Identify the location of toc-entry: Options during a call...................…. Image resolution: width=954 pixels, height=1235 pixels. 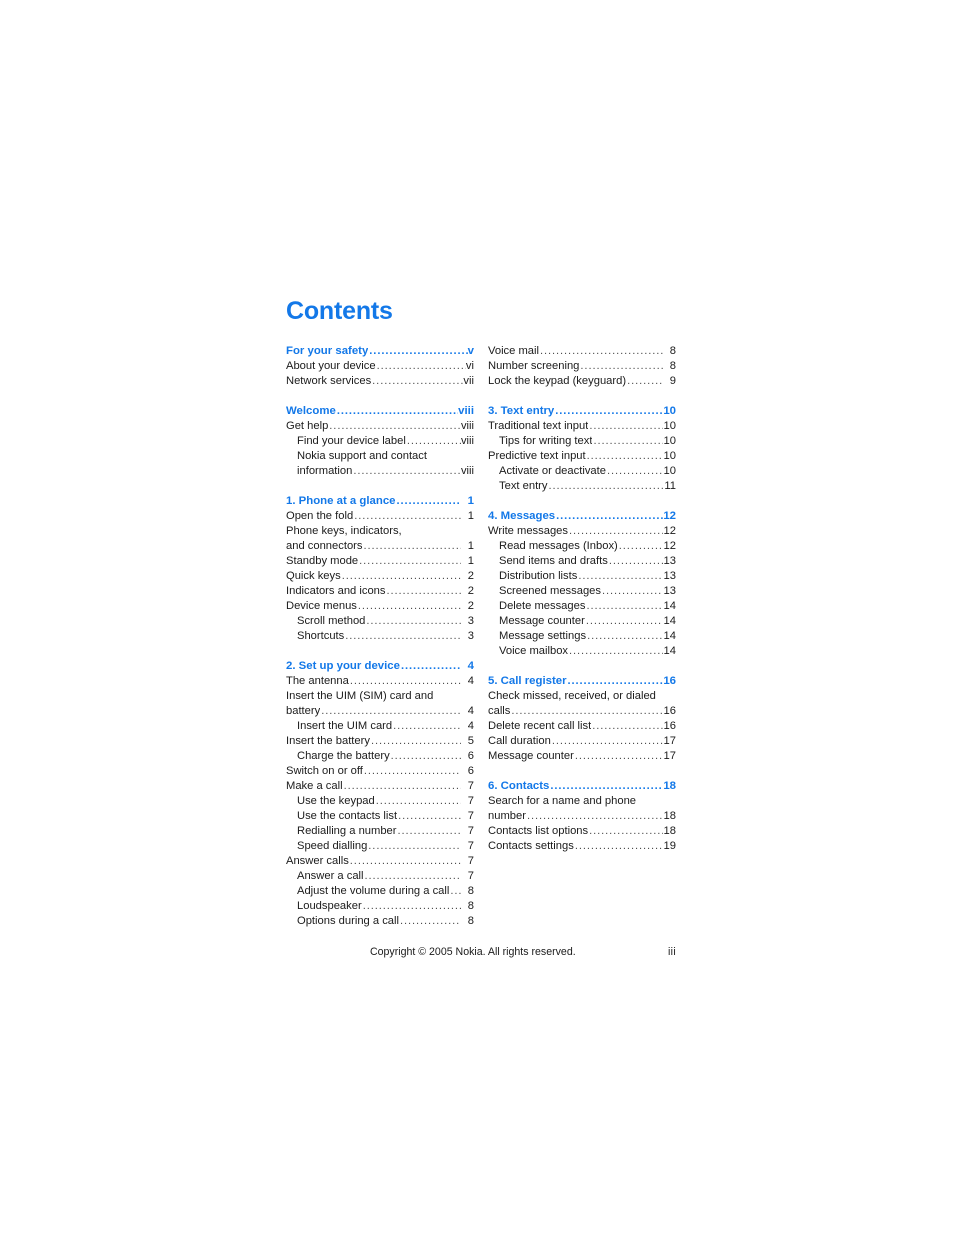
(380, 921).